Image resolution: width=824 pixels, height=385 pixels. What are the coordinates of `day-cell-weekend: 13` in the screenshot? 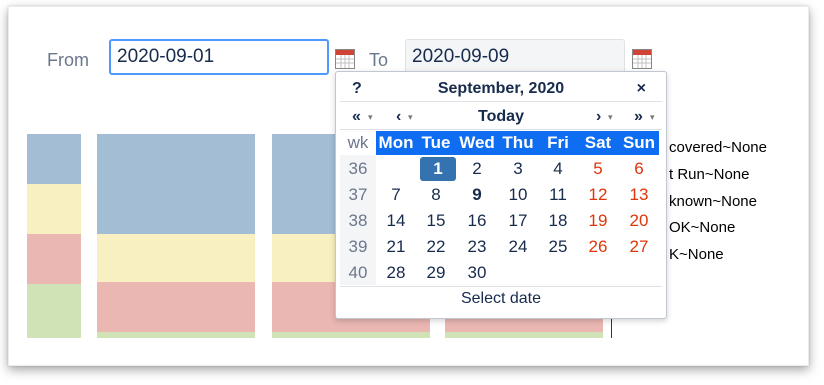 It's located at (639, 195).